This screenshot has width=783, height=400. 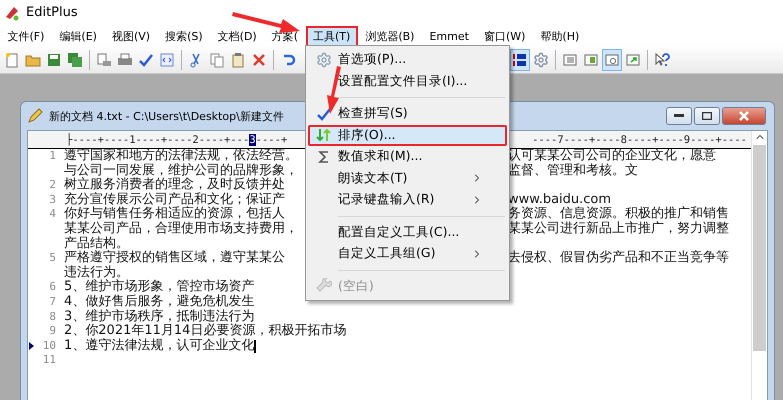 I want to click on line-number: 2, so click(x=52, y=185).